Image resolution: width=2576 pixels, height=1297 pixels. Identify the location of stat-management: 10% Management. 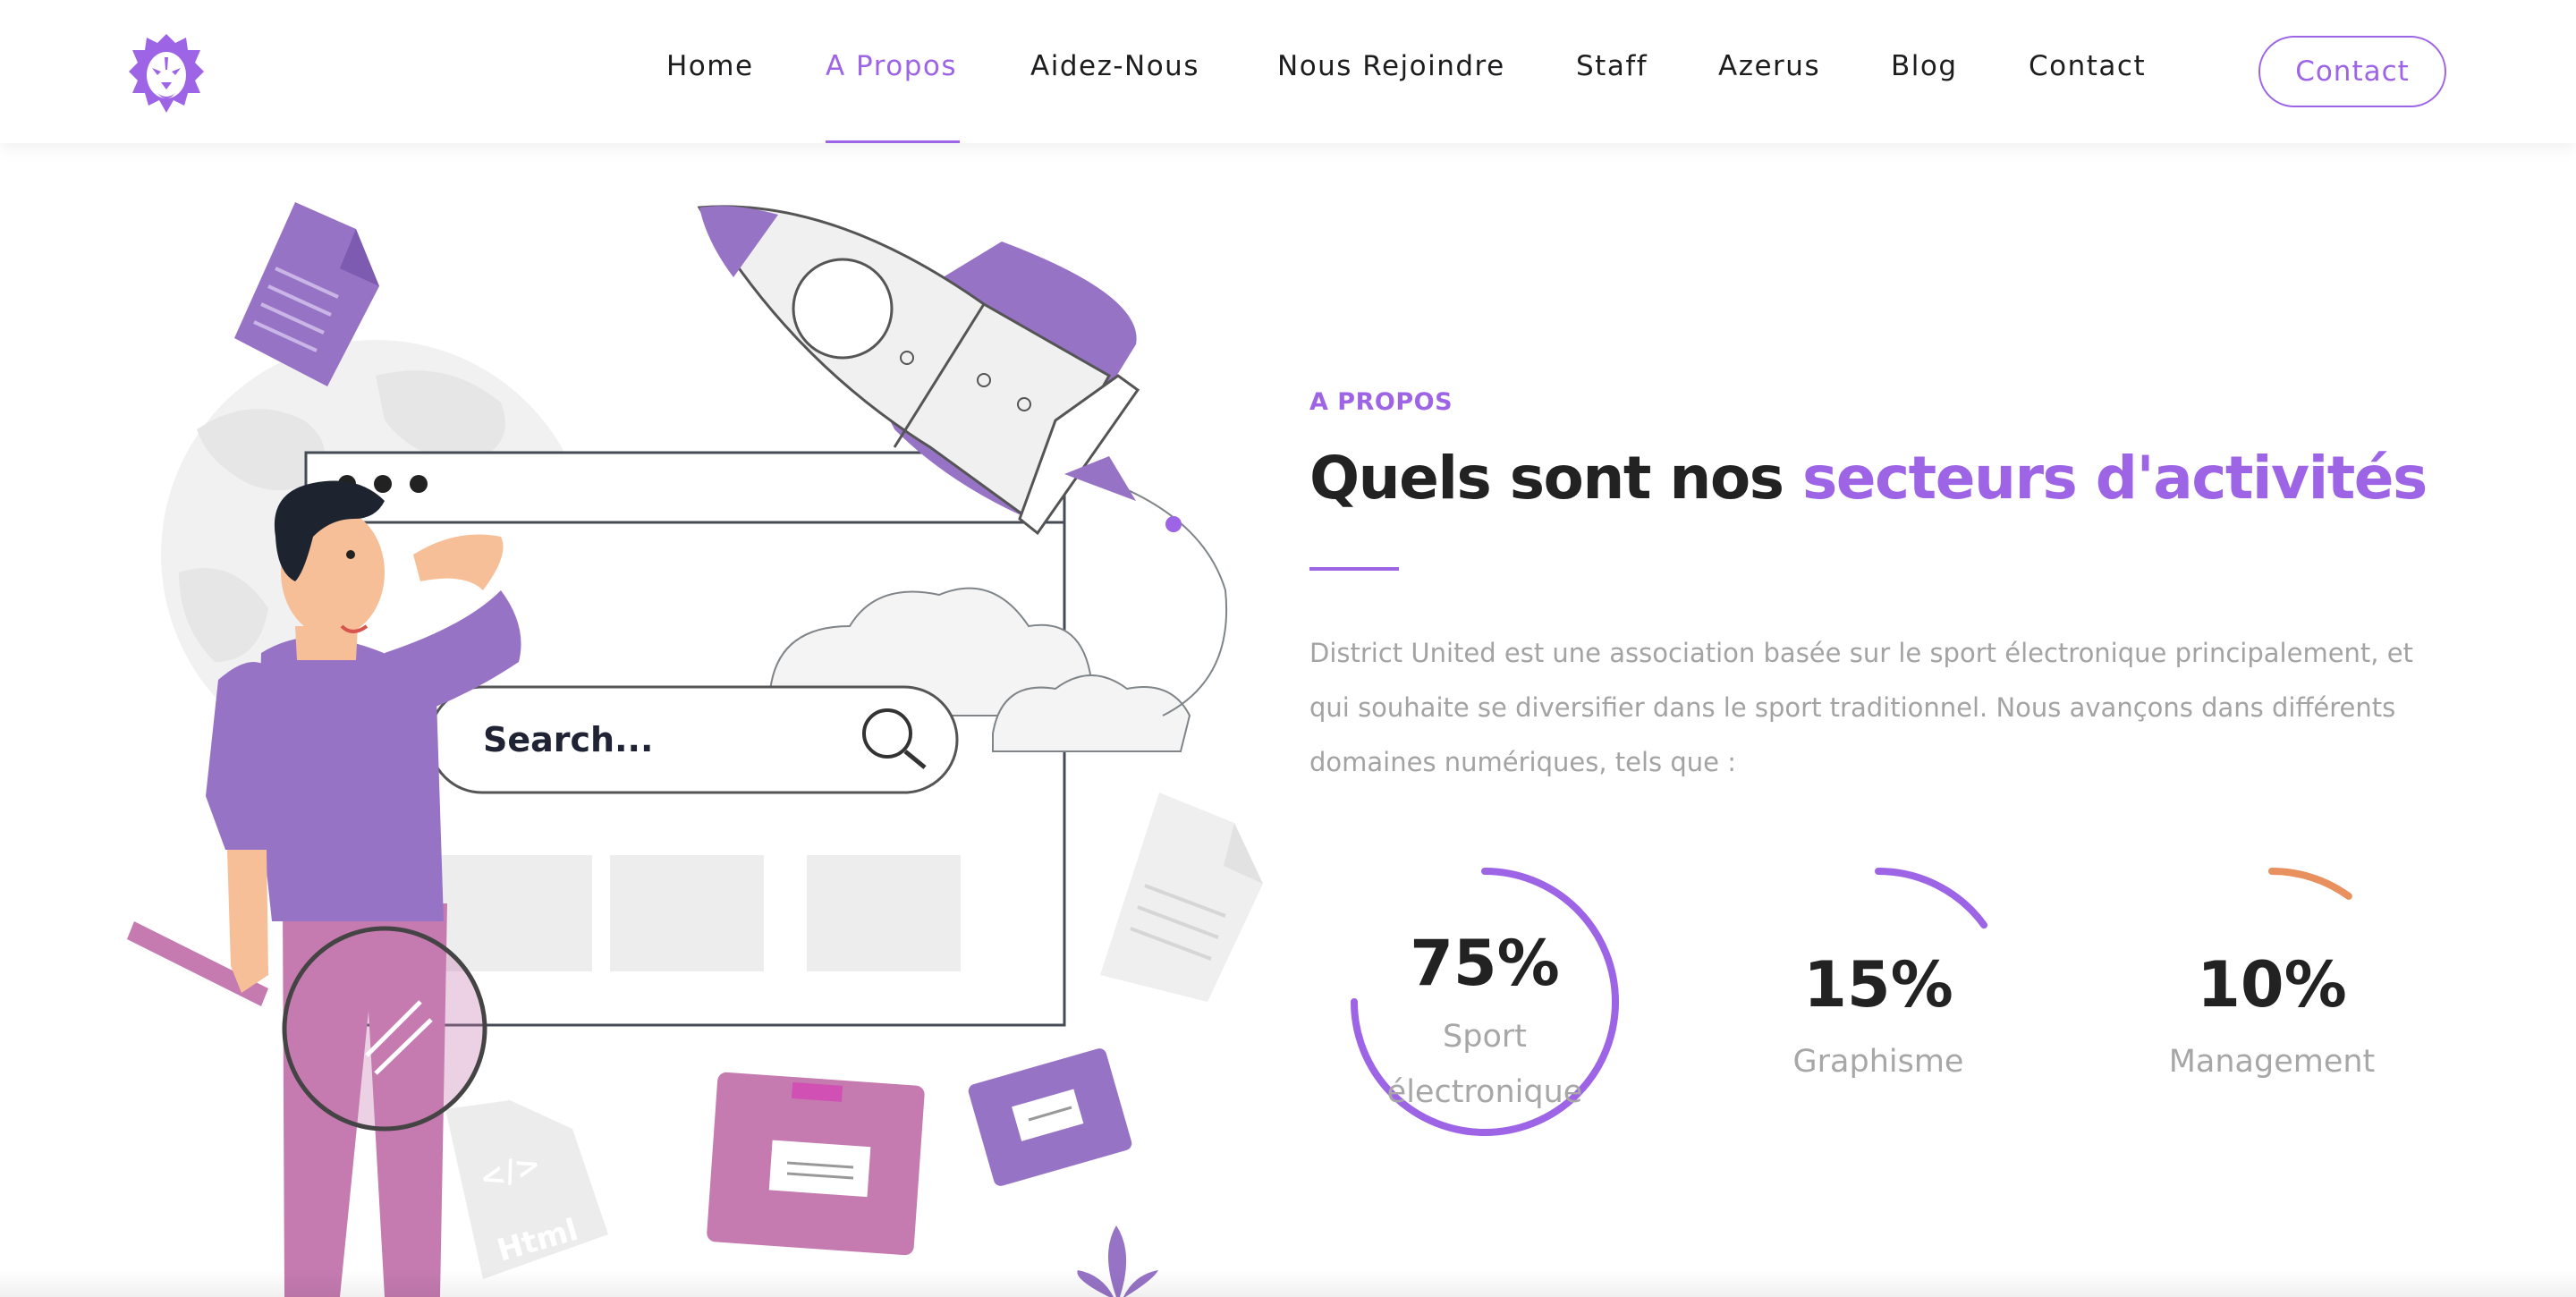
(2272, 1002).